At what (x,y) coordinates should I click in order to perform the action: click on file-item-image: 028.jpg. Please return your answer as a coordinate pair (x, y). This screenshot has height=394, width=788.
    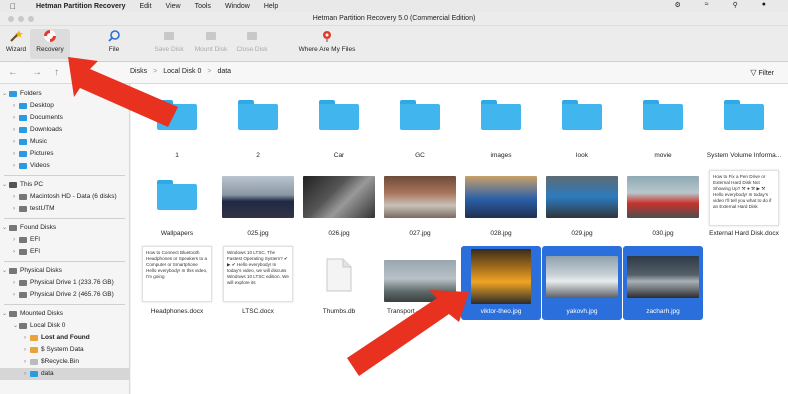
    Looking at the image, I should click on (501, 207).